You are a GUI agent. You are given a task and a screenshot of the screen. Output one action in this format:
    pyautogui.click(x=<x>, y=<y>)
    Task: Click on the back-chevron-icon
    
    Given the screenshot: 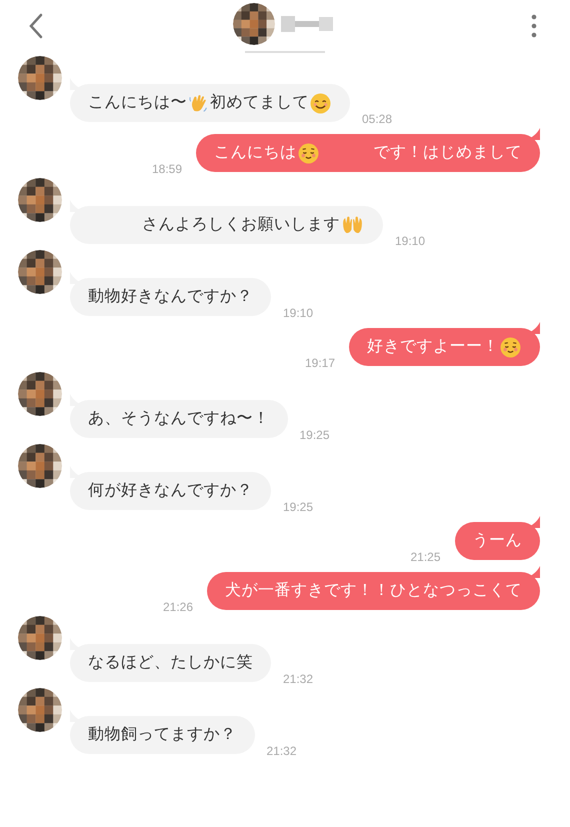 What is the action you would take?
    pyautogui.click(x=36, y=26)
    